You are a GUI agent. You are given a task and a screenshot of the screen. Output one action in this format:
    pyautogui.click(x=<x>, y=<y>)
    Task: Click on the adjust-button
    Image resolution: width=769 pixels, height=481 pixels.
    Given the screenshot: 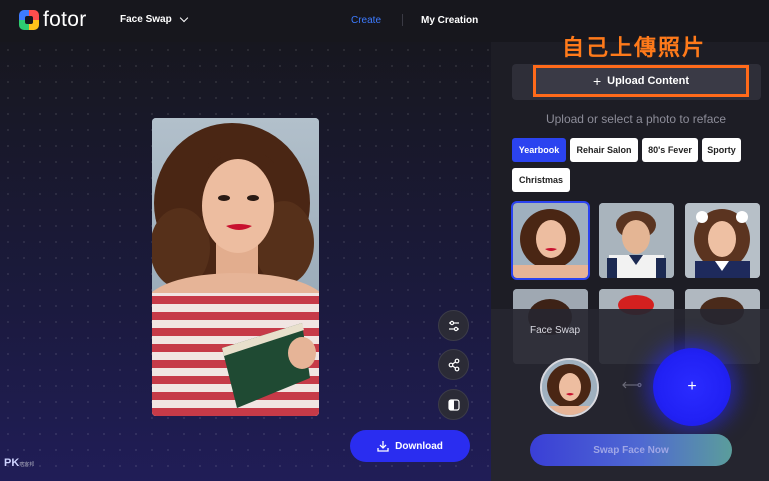 What is the action you would take?
    pyautogui.click(x=453, y=325)
    